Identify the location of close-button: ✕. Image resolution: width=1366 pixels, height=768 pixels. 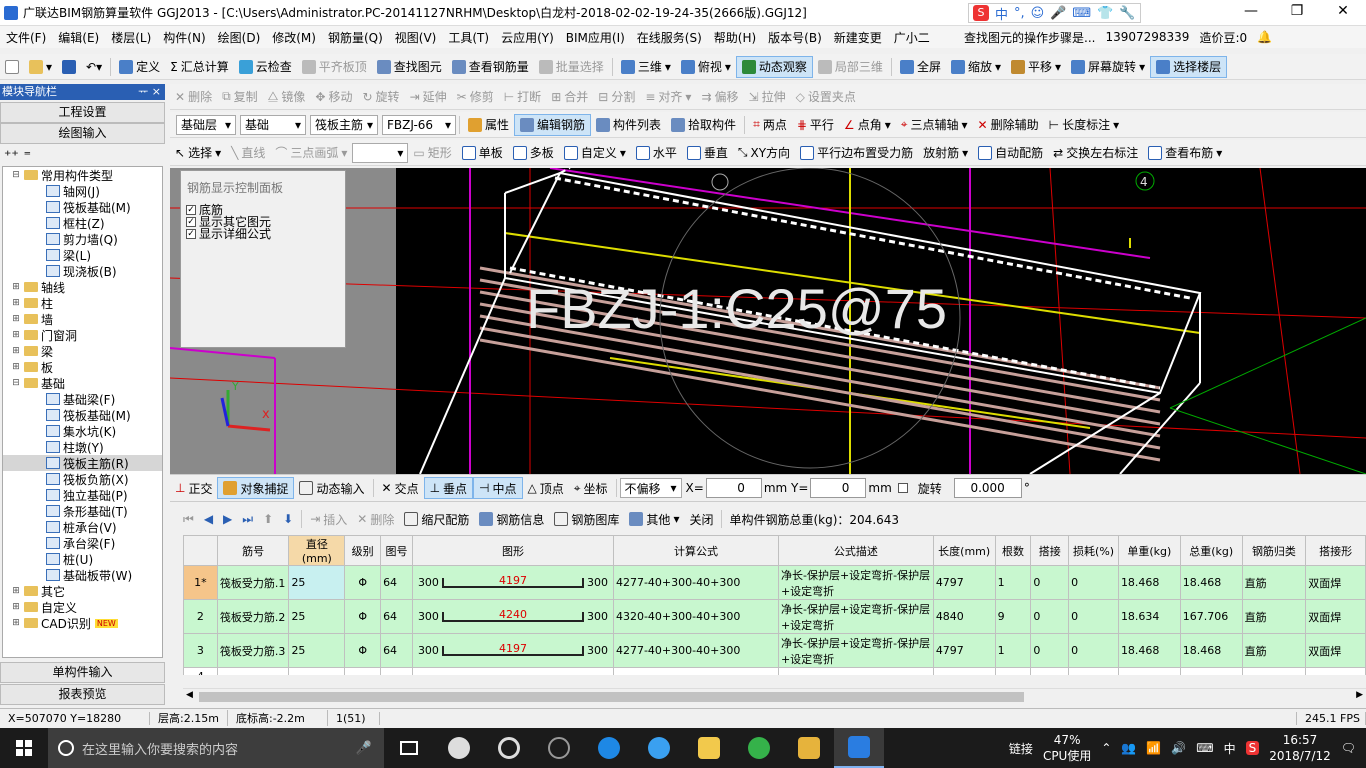
(1343, 12).